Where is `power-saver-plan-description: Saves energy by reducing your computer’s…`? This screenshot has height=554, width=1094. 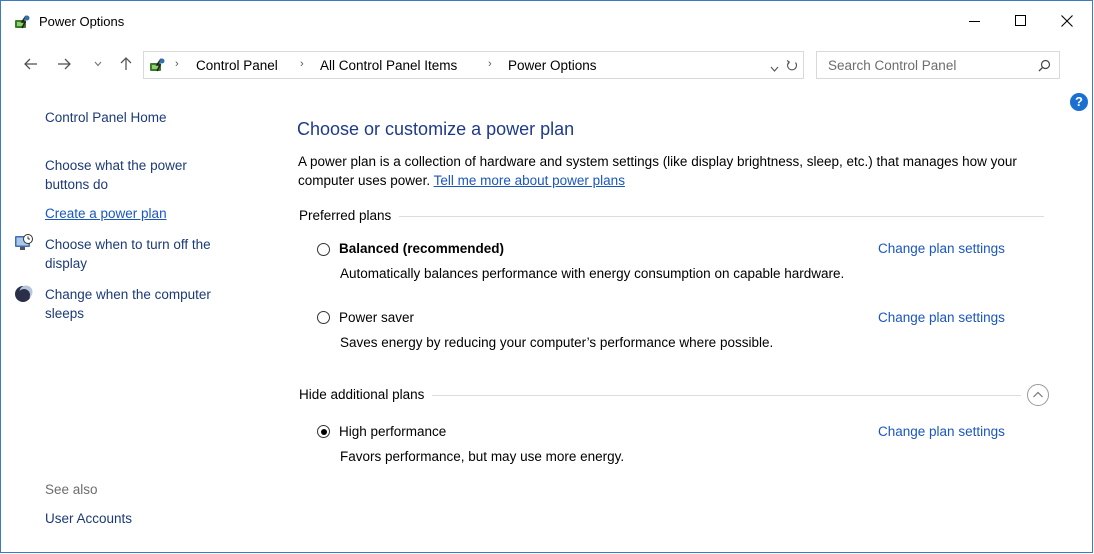 power-saver-plan-description: Saves energy by reducing your computer’s… is located at coordinates (557, 342).